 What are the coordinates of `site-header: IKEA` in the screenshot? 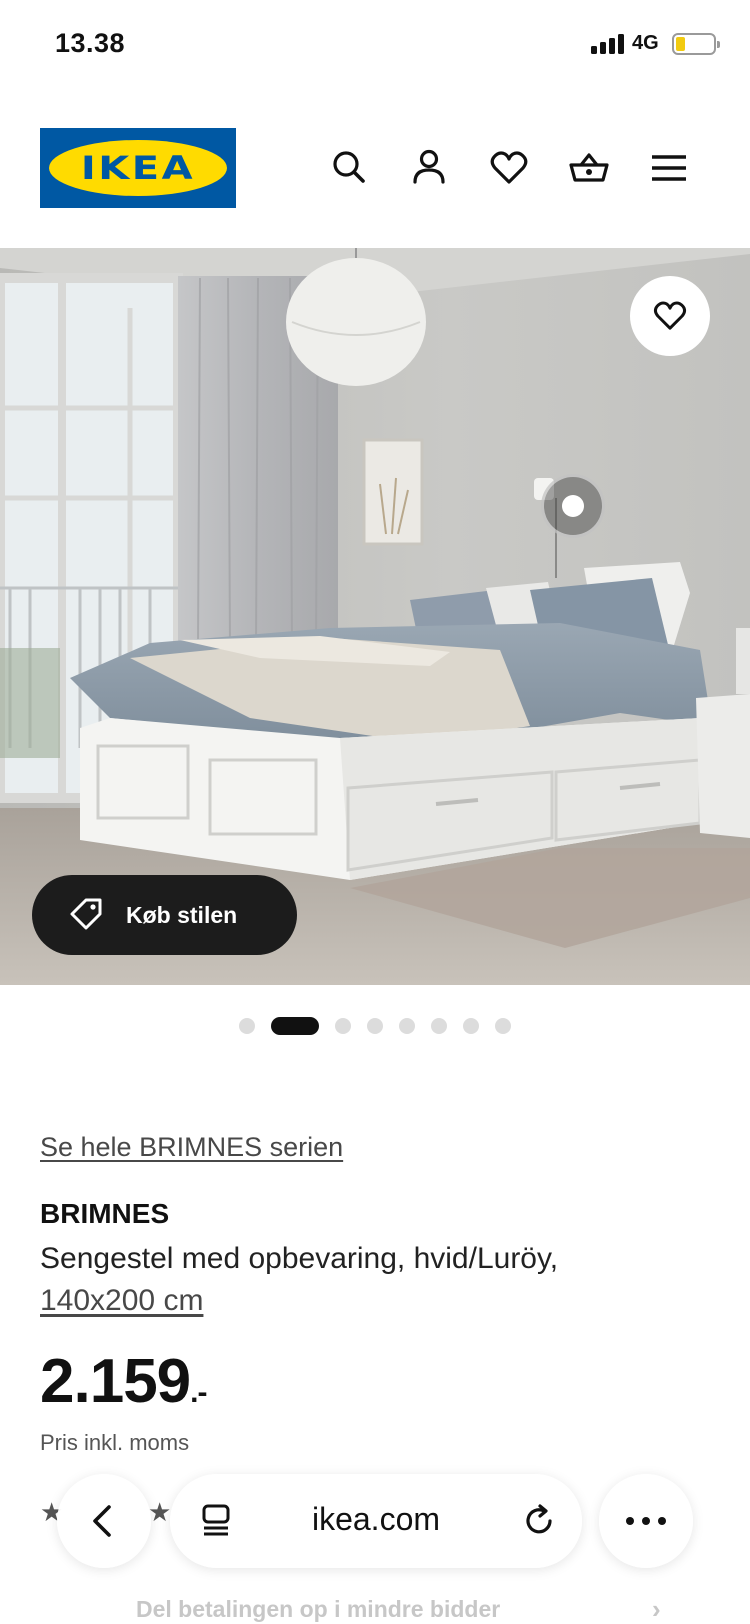 It's located at (375, 168).